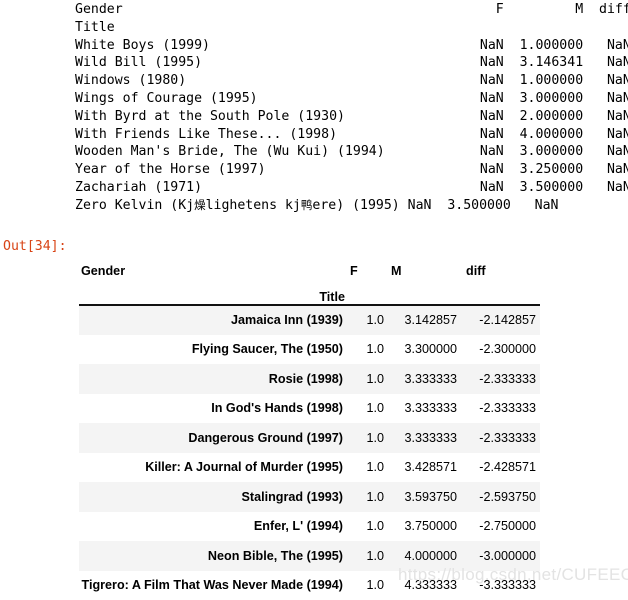 Image resolution: width=628 pixels, height=600 pixels. I want to click on stdout-line: Zachariah (1971) NaN 3.500000 NaN, so click(351, 188).